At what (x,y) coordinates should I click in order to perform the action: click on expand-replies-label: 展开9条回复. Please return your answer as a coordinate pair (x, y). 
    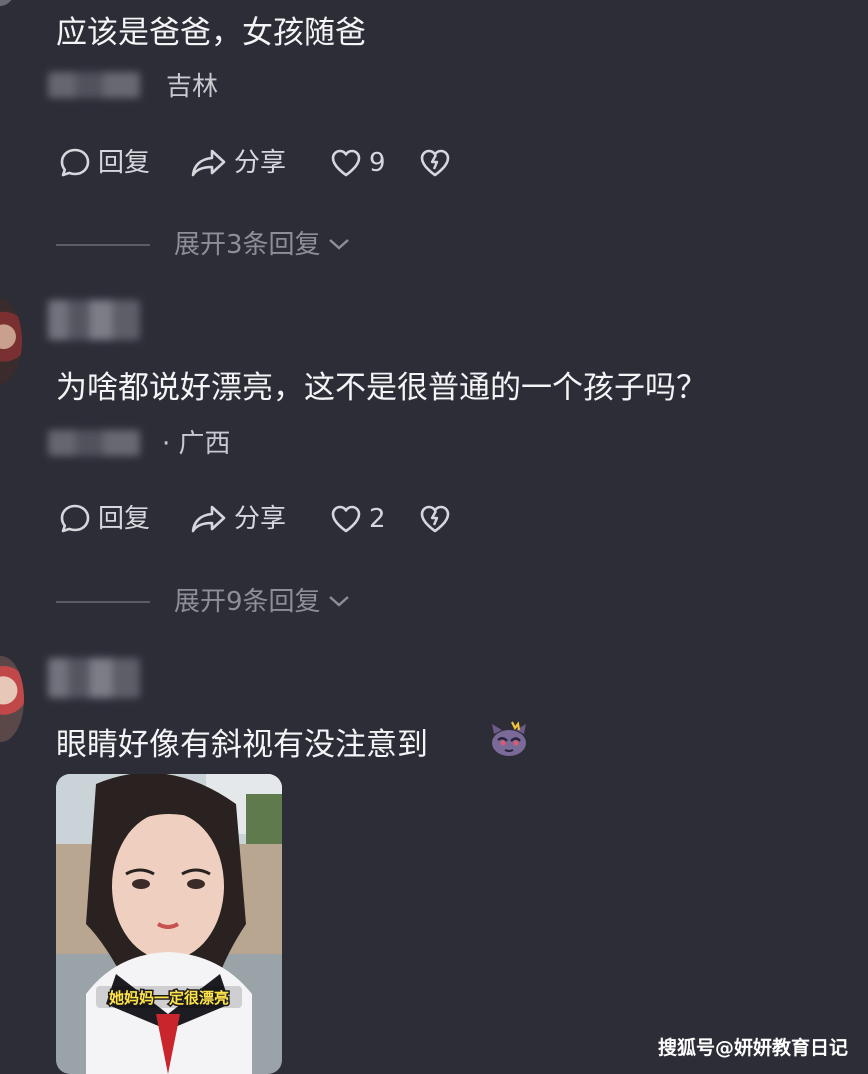
    Looking at the image, I should click on (247, 602).